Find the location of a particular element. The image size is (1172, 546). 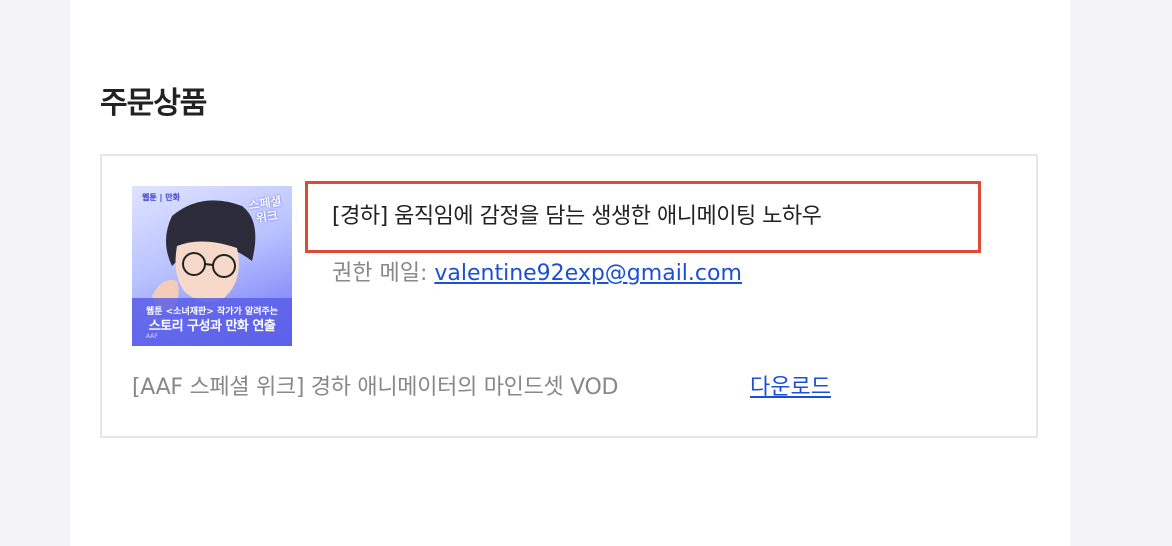

vod-label: [AAF 스페셜 위크] 경하 애니메이터의 마인드셋 VOD is located at coordinates (375, 387).